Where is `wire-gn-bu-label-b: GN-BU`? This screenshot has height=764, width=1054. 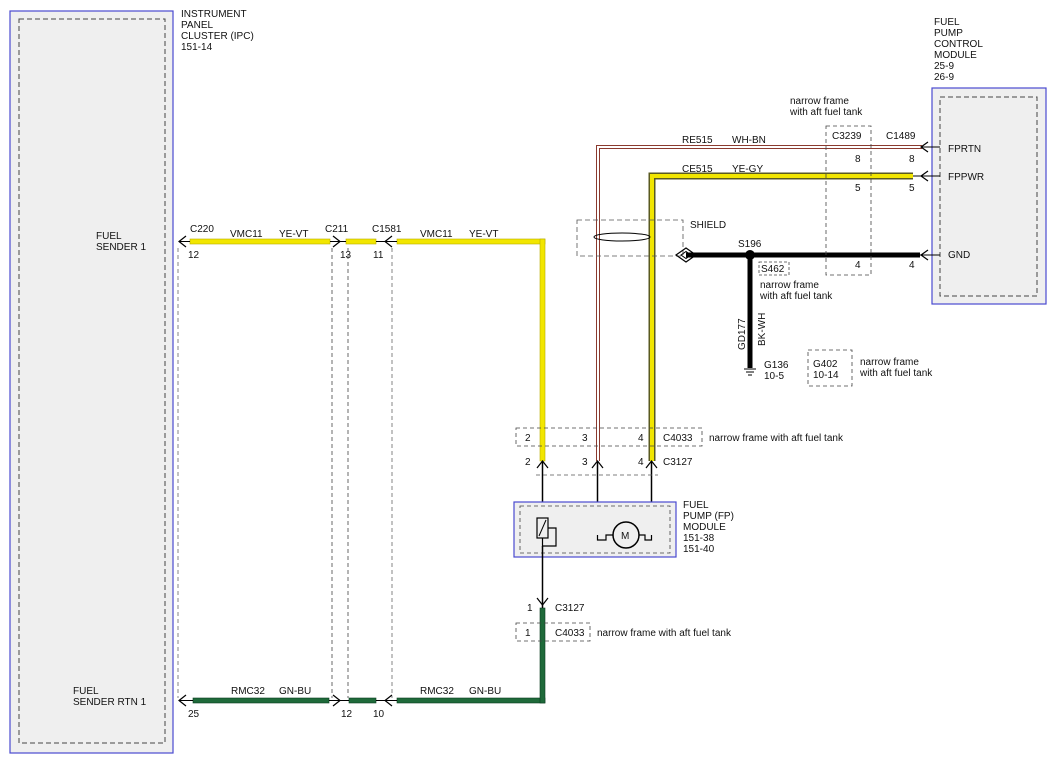
wire-gn-bu-label-b: GN-BU is located at coordinates (485, 691).